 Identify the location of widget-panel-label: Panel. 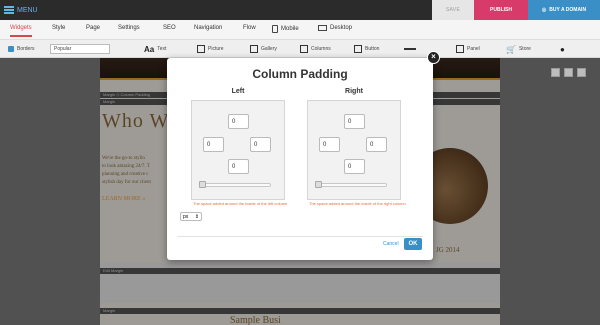
(473, 49).